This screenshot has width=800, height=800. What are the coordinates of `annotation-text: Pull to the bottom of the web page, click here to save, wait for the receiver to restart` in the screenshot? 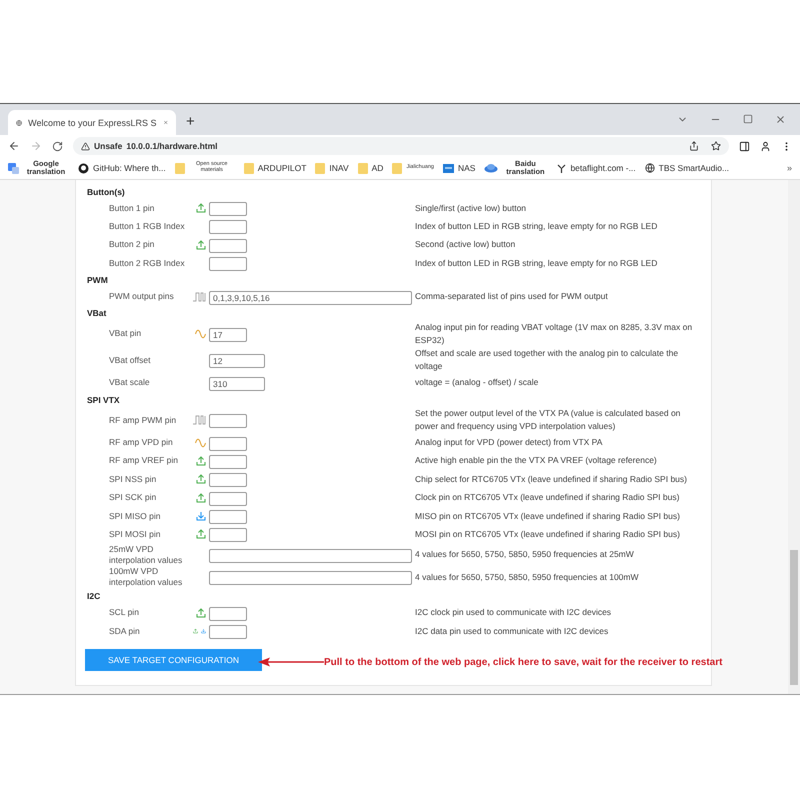 It's located at (523, 662).